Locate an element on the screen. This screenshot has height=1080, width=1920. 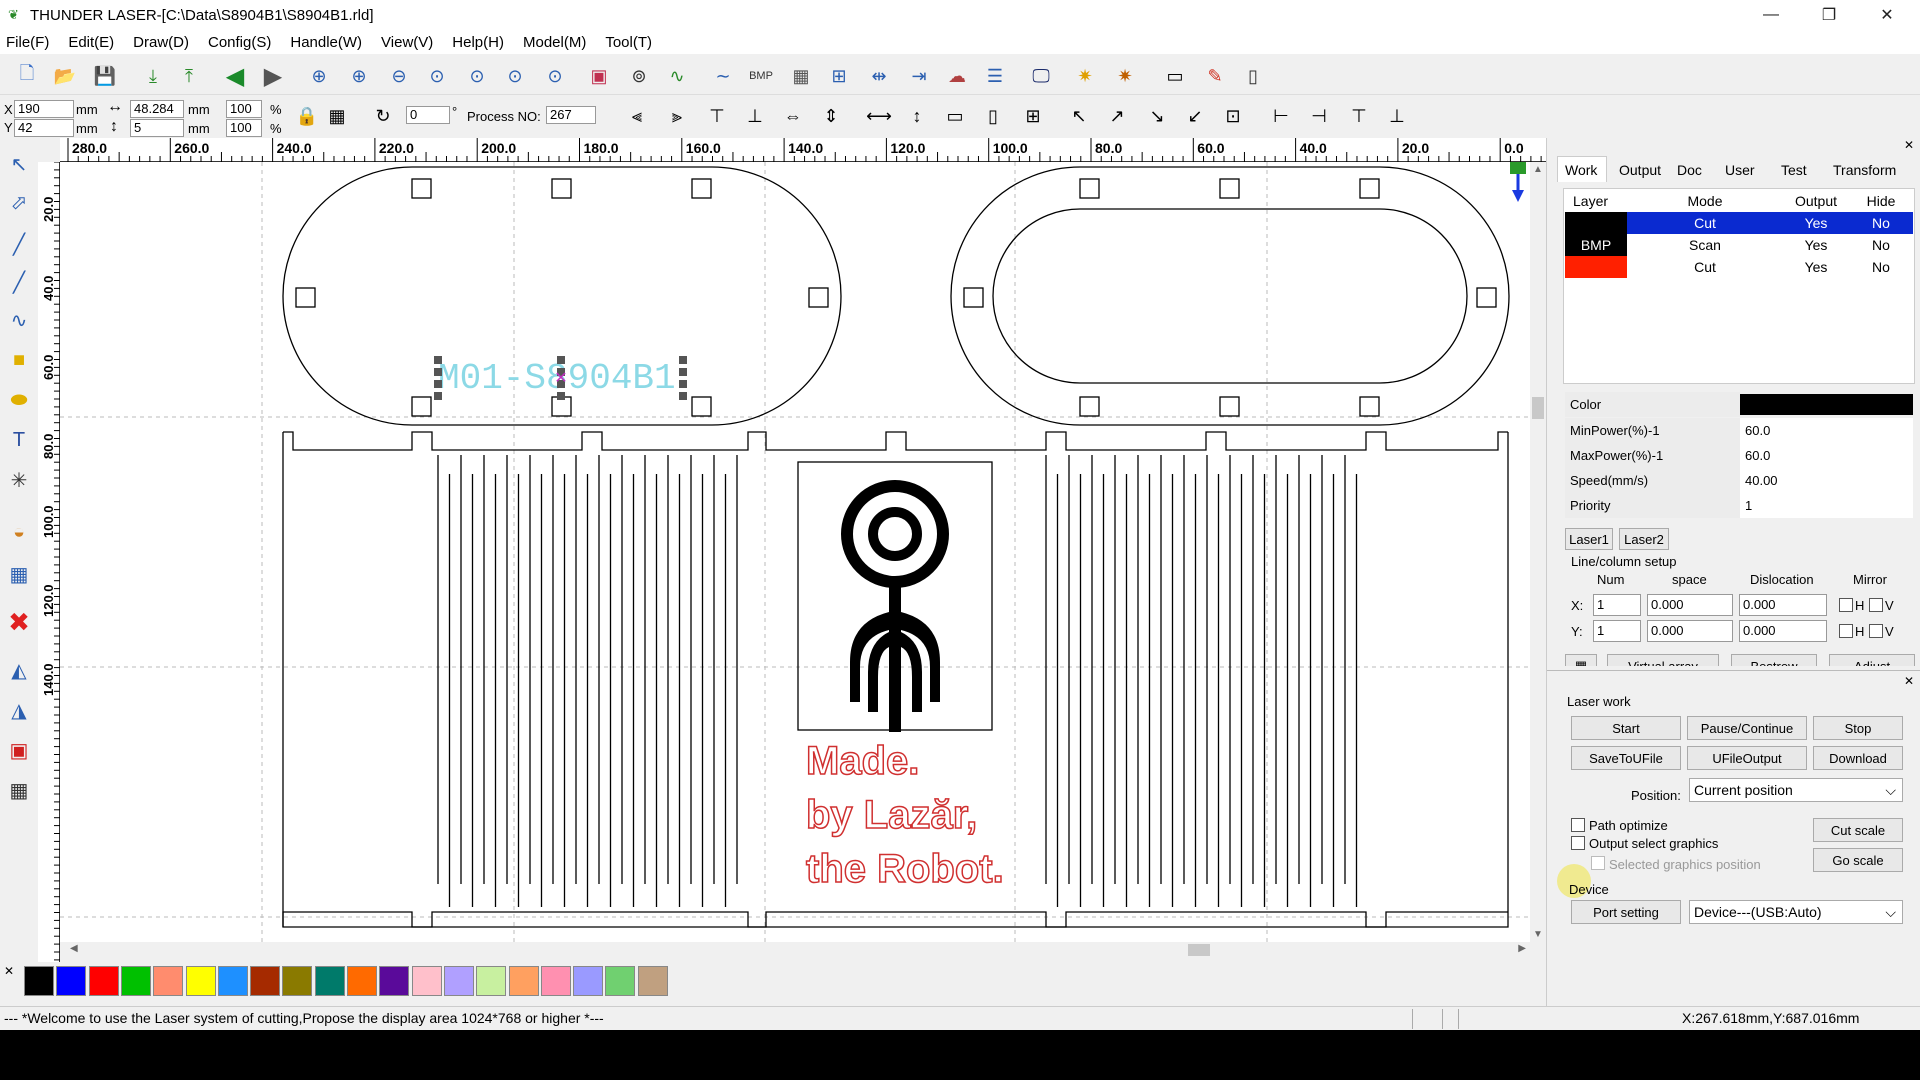
zoom-window-icon: ⊙ is located at coordinates (515, 76).